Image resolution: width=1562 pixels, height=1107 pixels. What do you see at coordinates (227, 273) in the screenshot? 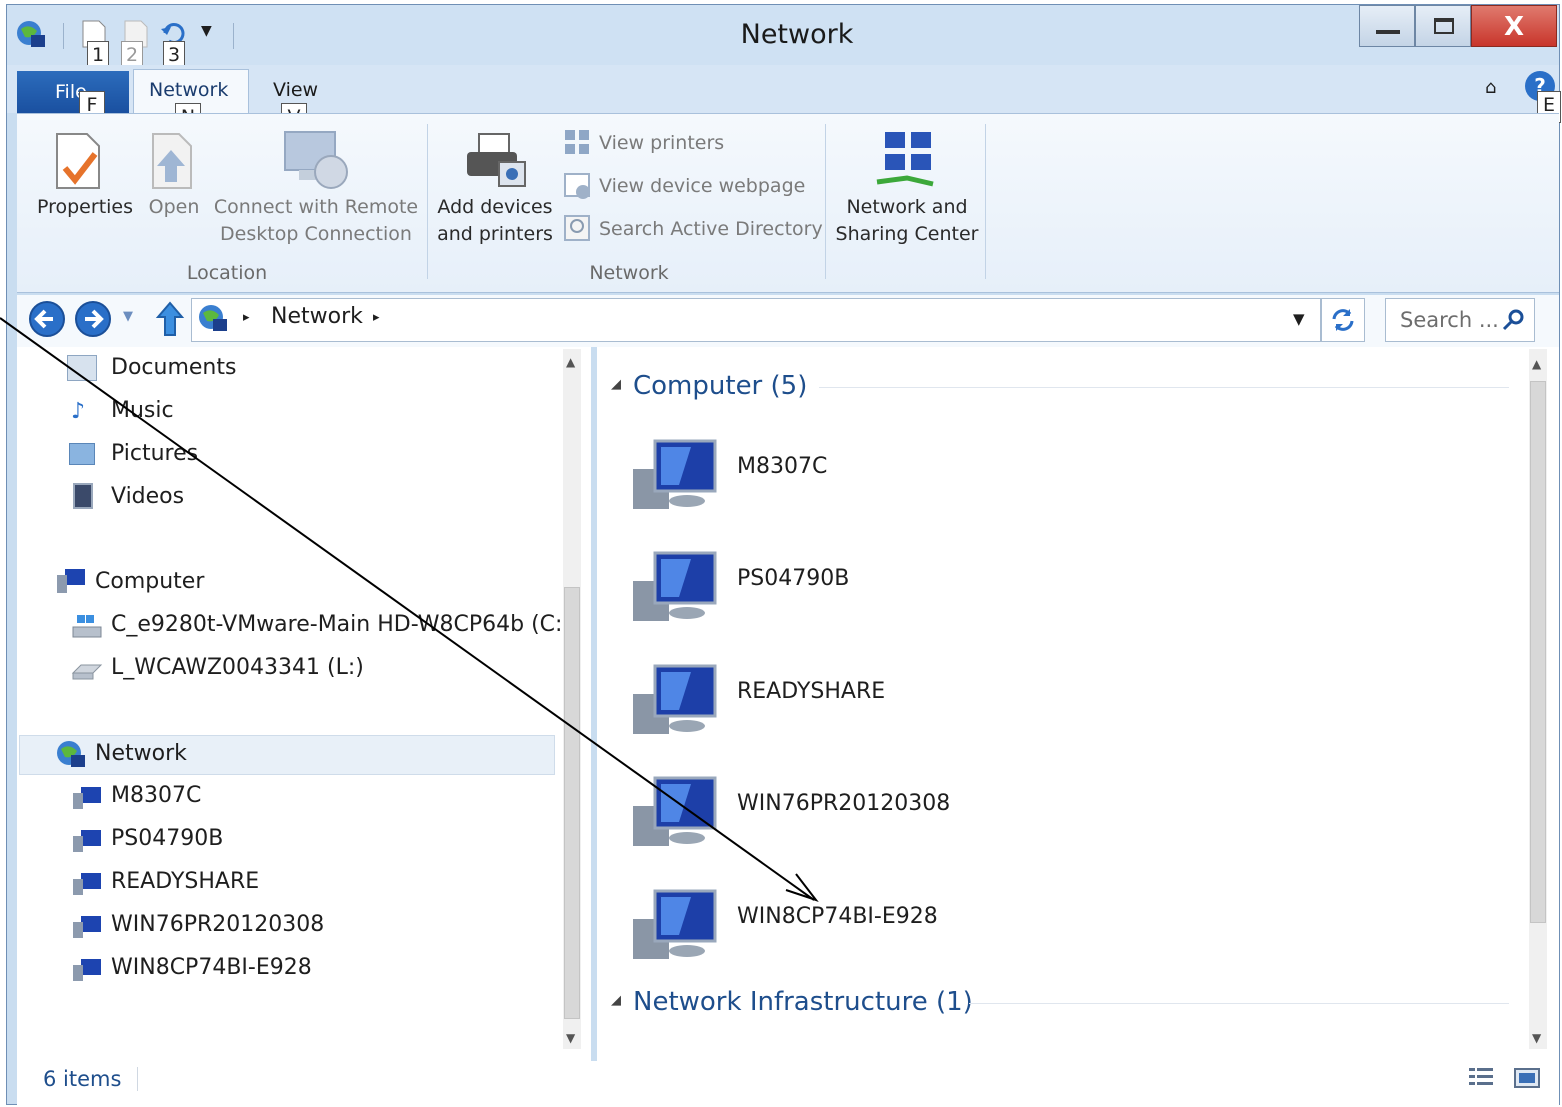
I see `group-label-location: Location` at bounding box center [227, 273].